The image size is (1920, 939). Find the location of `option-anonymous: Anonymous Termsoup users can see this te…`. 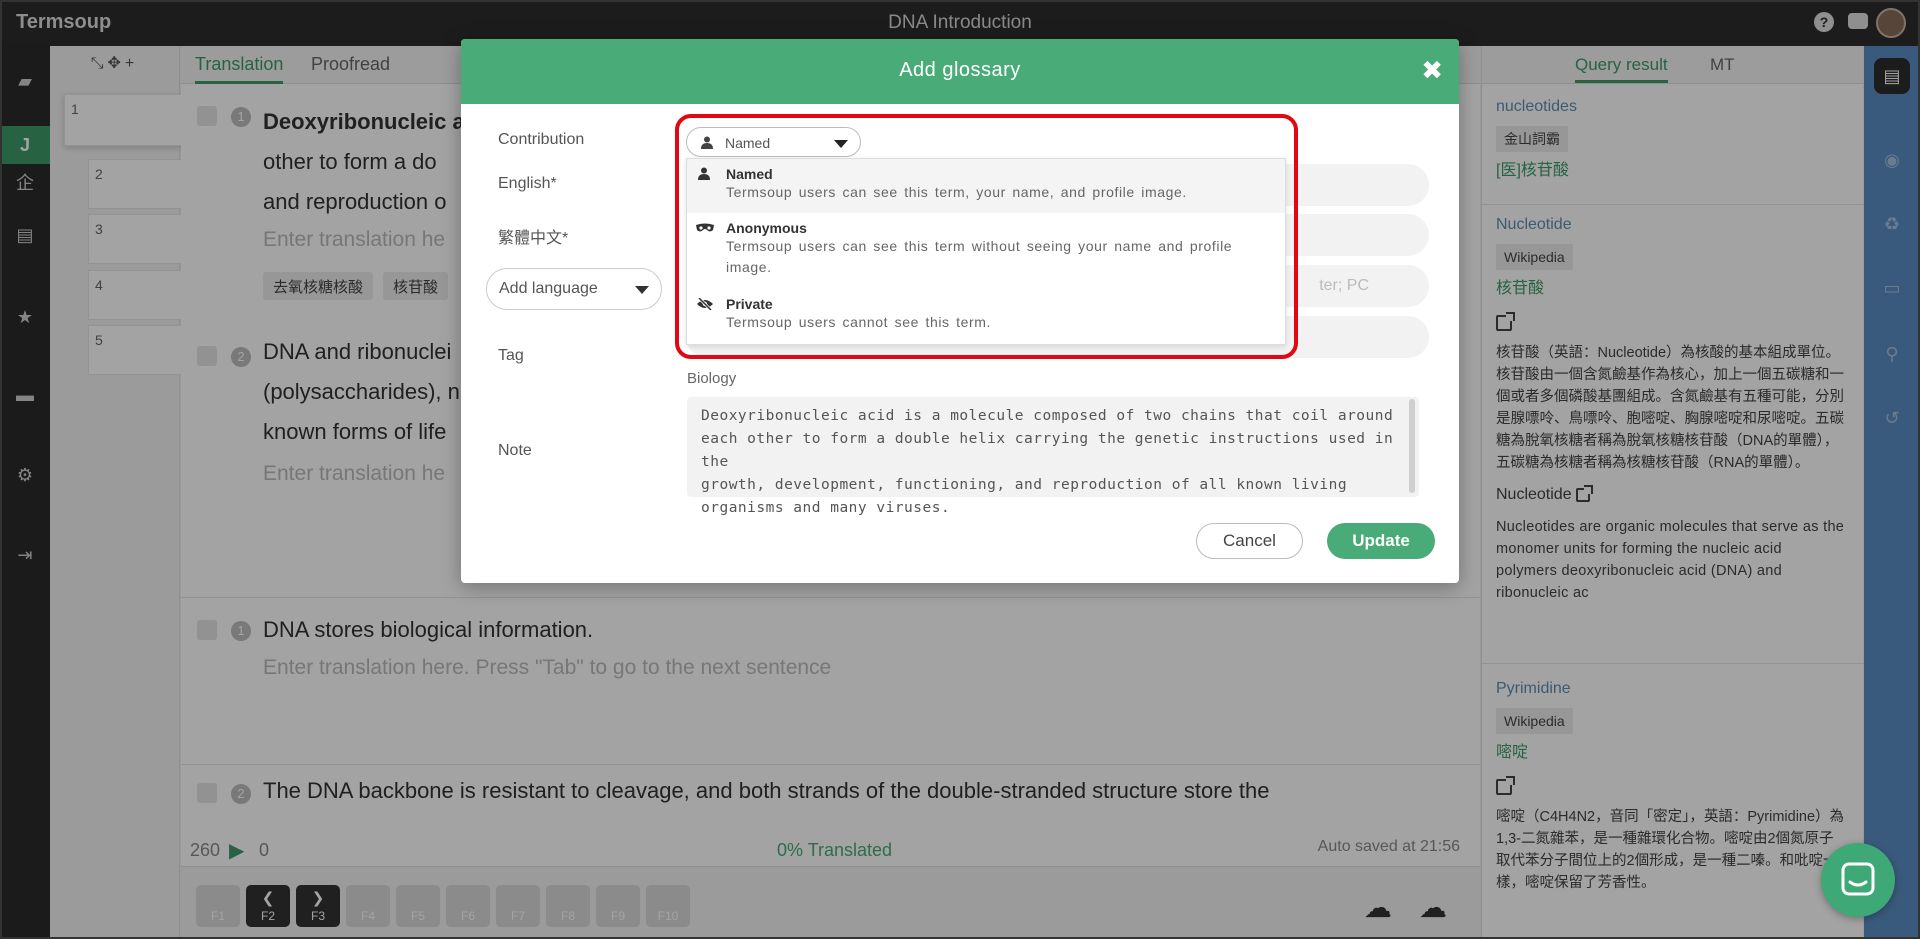

option-anonymous: Anonymous Termsoup users can see this te… is located at coordinates (986, 251).